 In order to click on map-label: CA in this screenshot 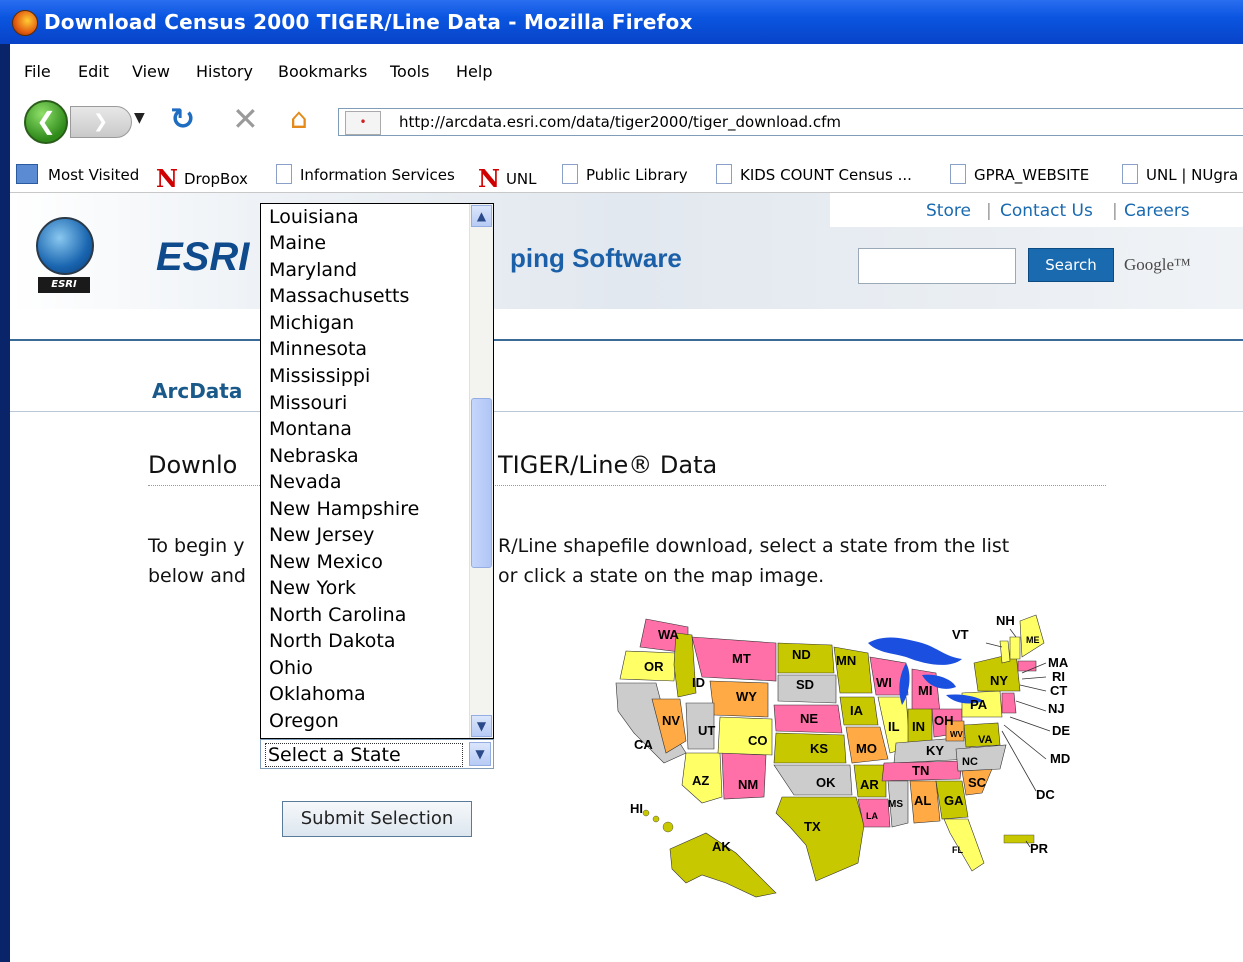, I will do `click(643, 744)`.